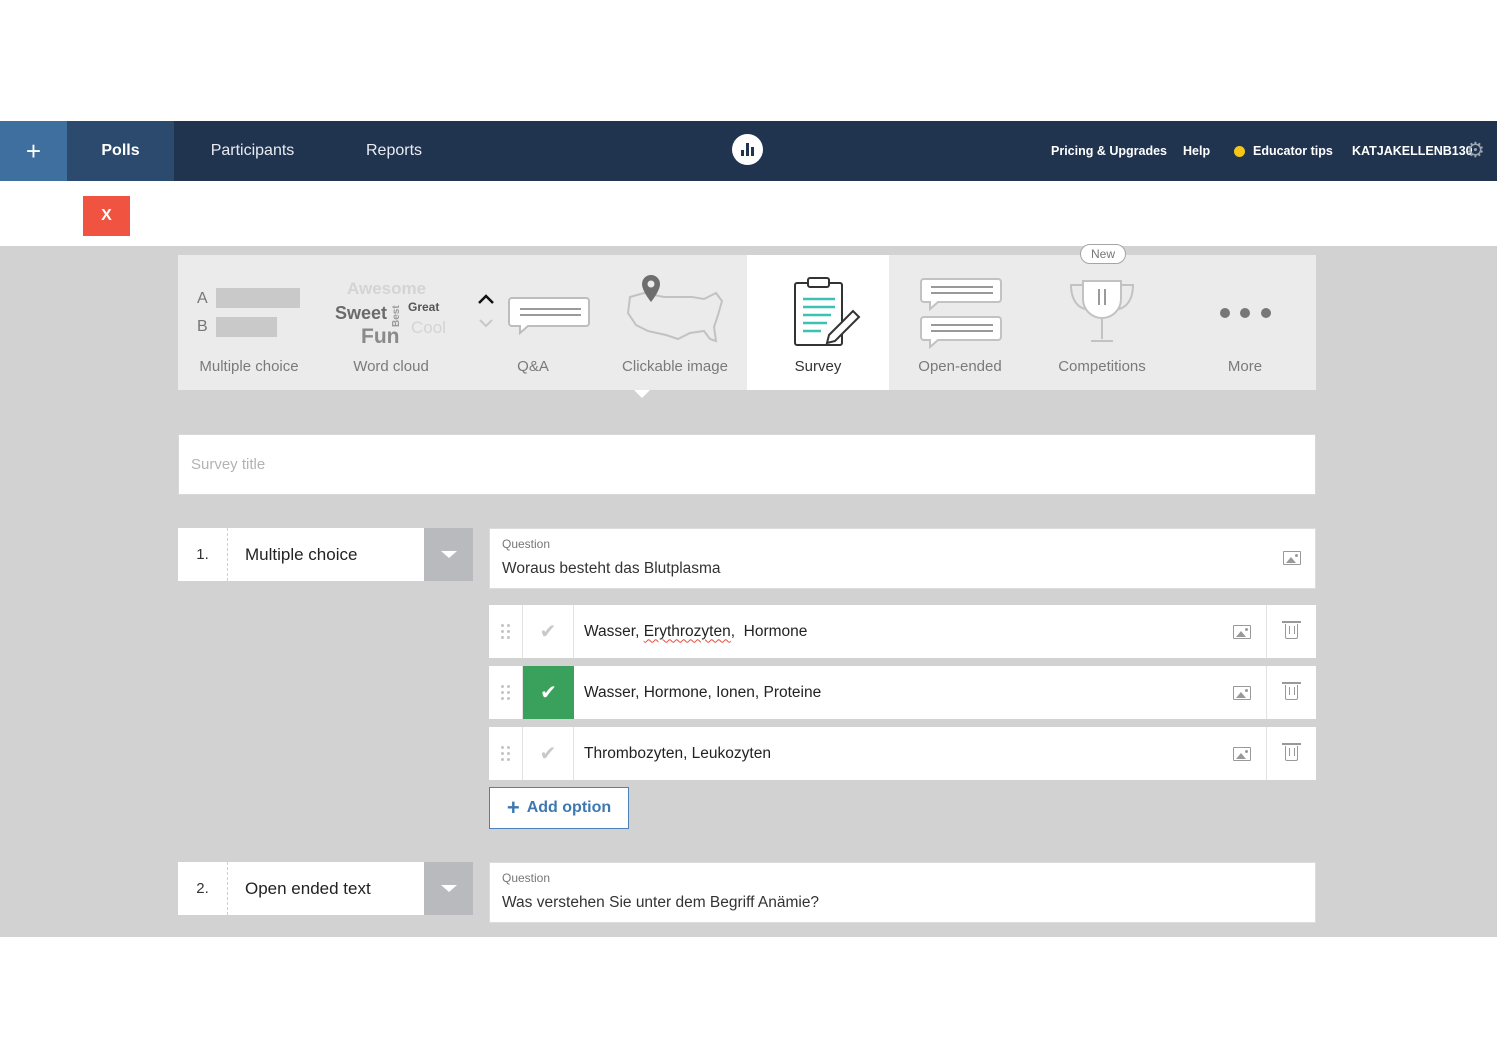 Image resolution: width=1497 pixels, height=1058 pixels. Describe the element at coordinates (1245, 366) in the screenshot. I see `type-label: More` at that location.